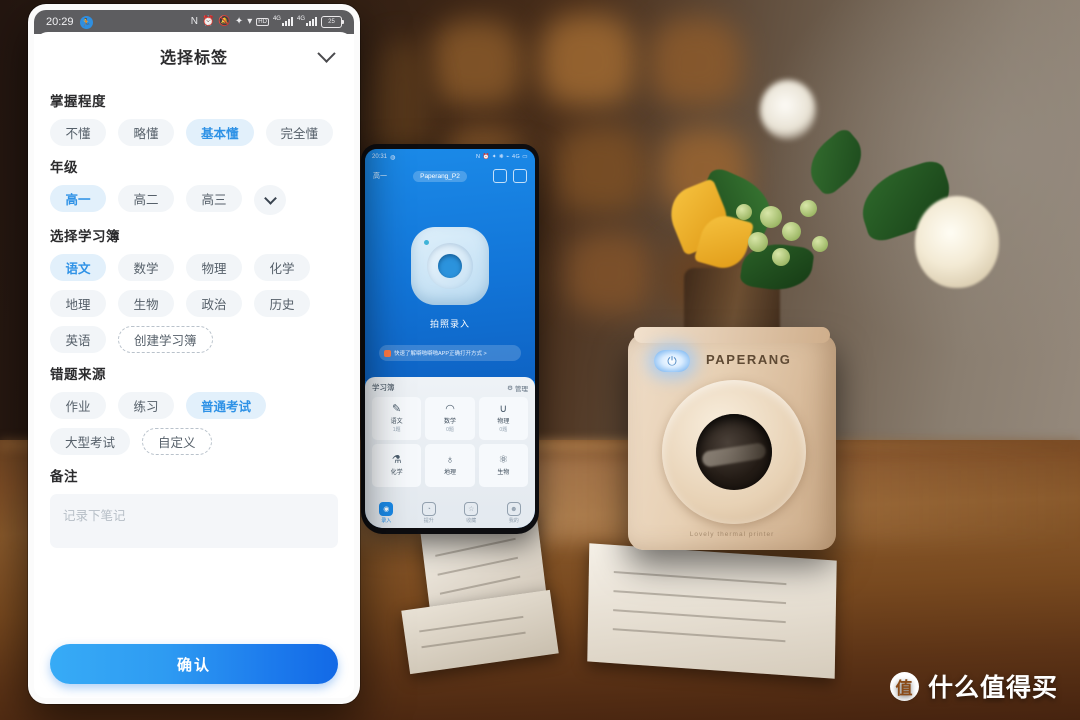  Describe the element at coordinates (146, 267) in the screenshot. I see `chip-notebook-1: 数学` at that location.